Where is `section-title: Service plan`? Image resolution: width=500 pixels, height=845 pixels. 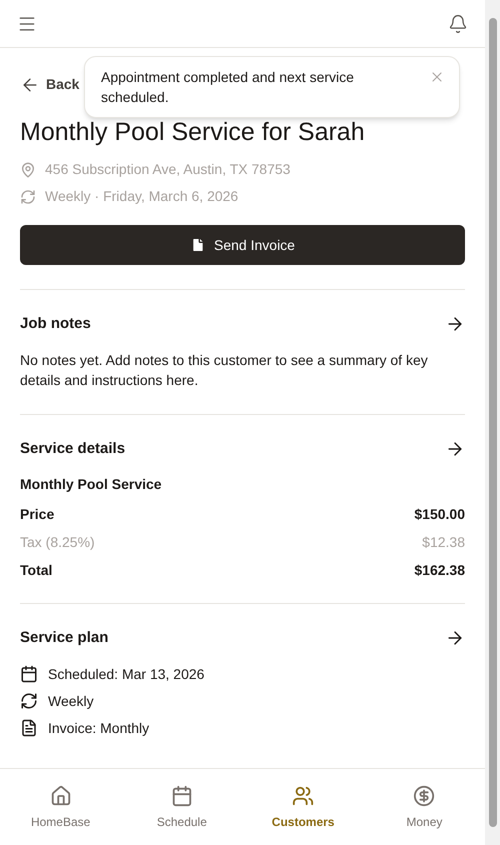 section-title: Service plan is located at coordinates (64, 638).